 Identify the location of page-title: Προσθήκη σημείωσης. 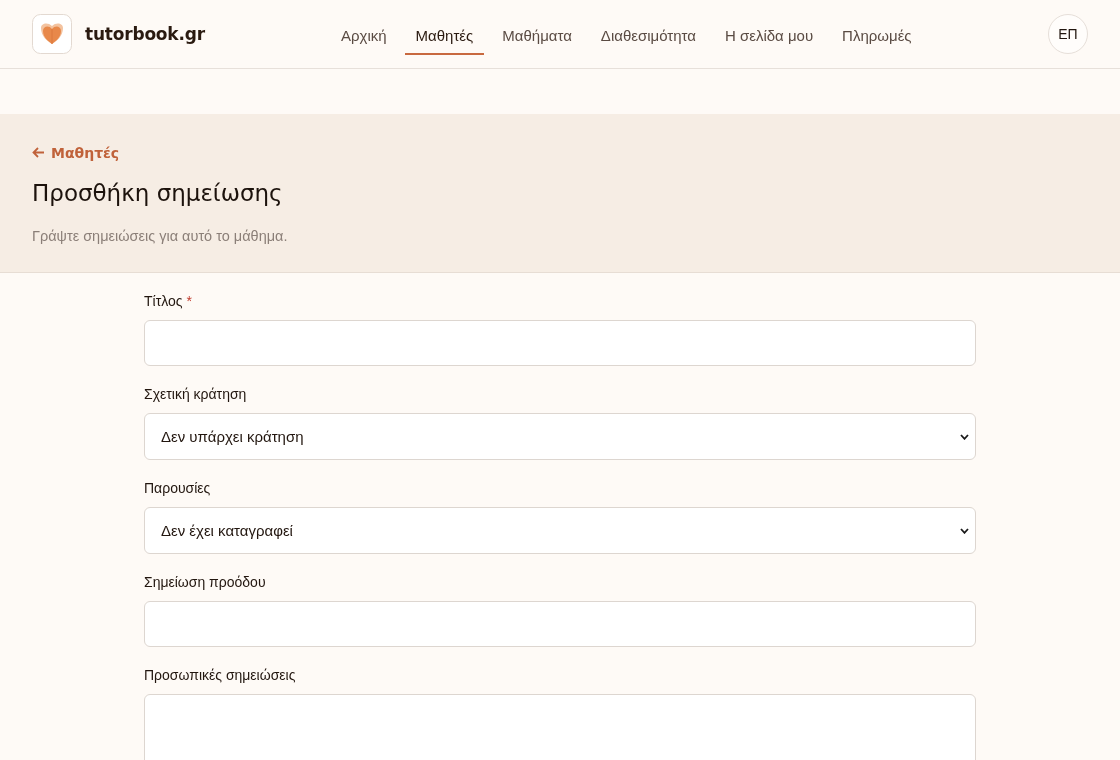
(158, 193).